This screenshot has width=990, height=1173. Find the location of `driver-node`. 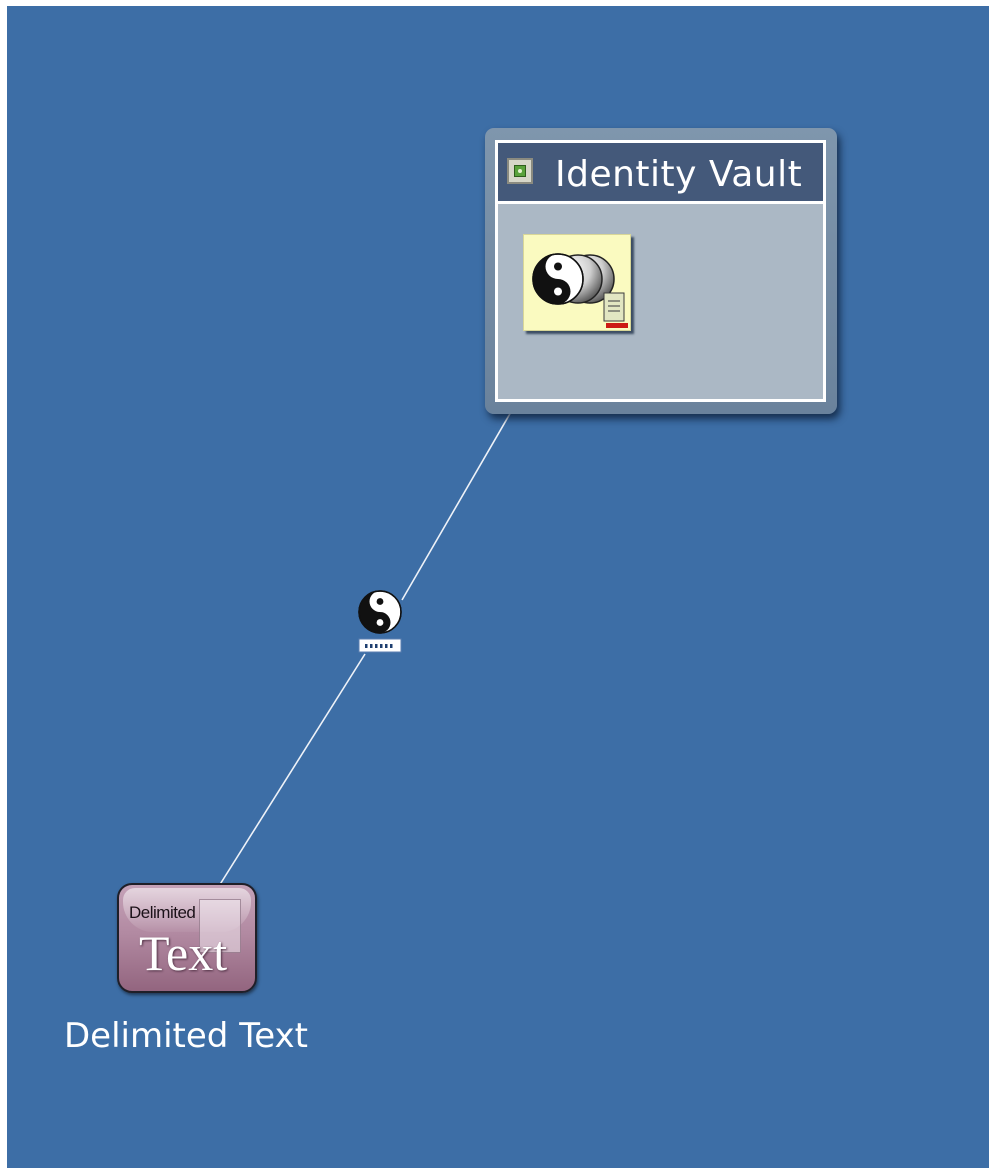

driver-node is located at coordinates (380, 623).